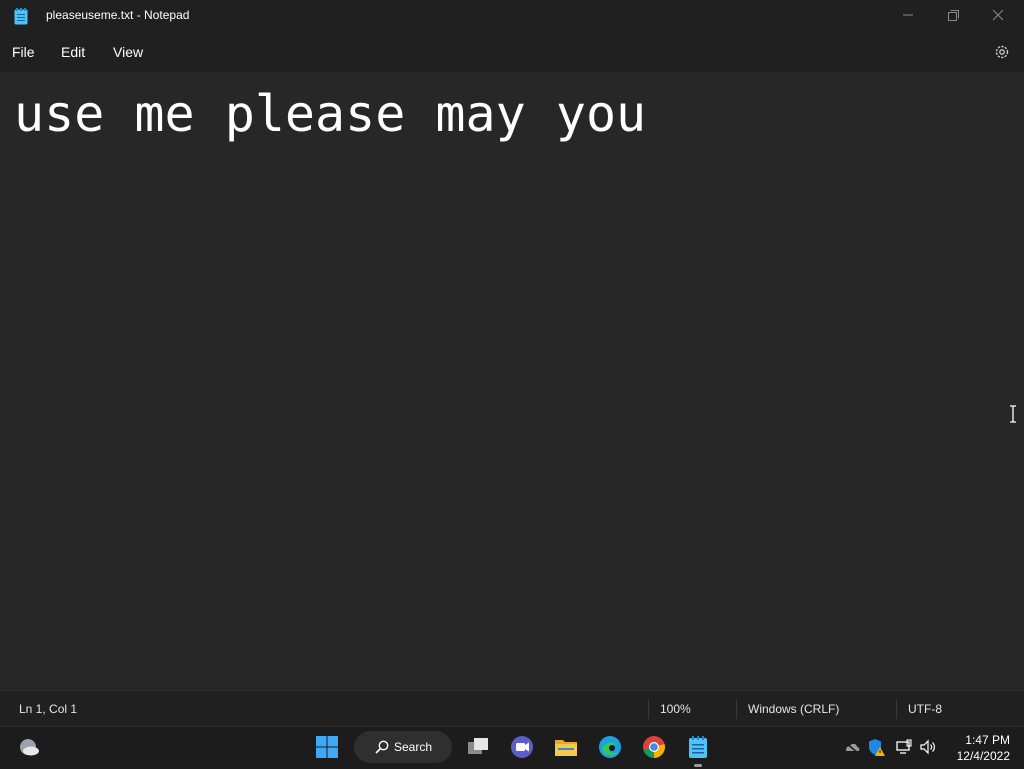 The height and width of the screenshot is (769, 1024). What do you see at coordinates (610, 747) in the screenshot?
I see `edge-icon` at bounding box center [610, 747].